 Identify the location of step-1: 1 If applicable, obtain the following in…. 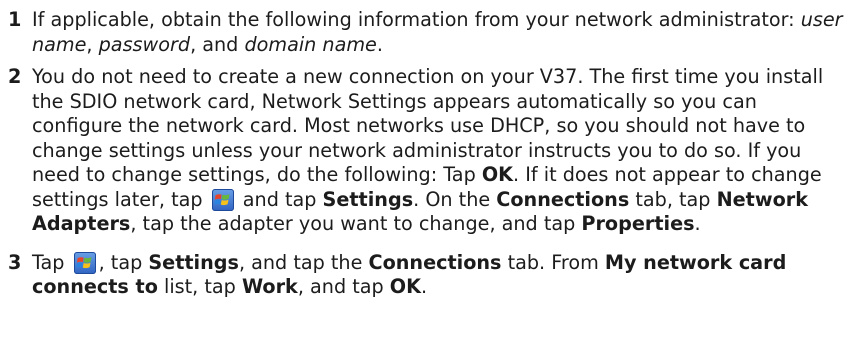
(428, 32).